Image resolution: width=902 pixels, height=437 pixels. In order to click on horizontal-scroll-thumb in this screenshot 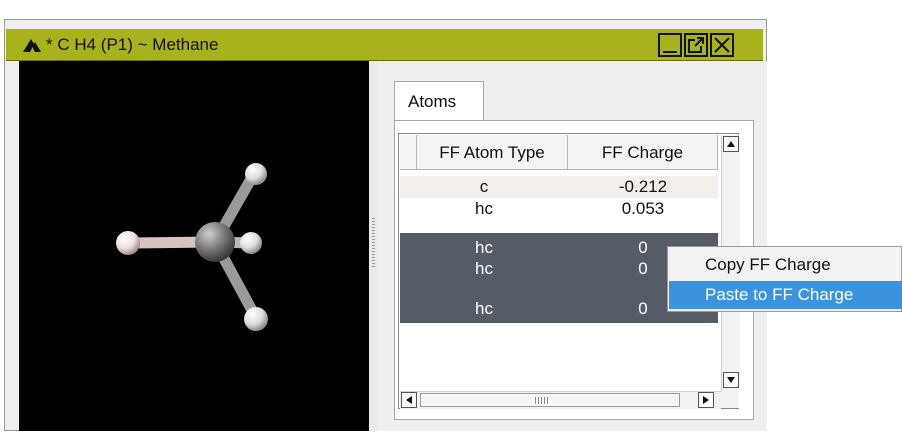, I will do `click(550, 400)`.